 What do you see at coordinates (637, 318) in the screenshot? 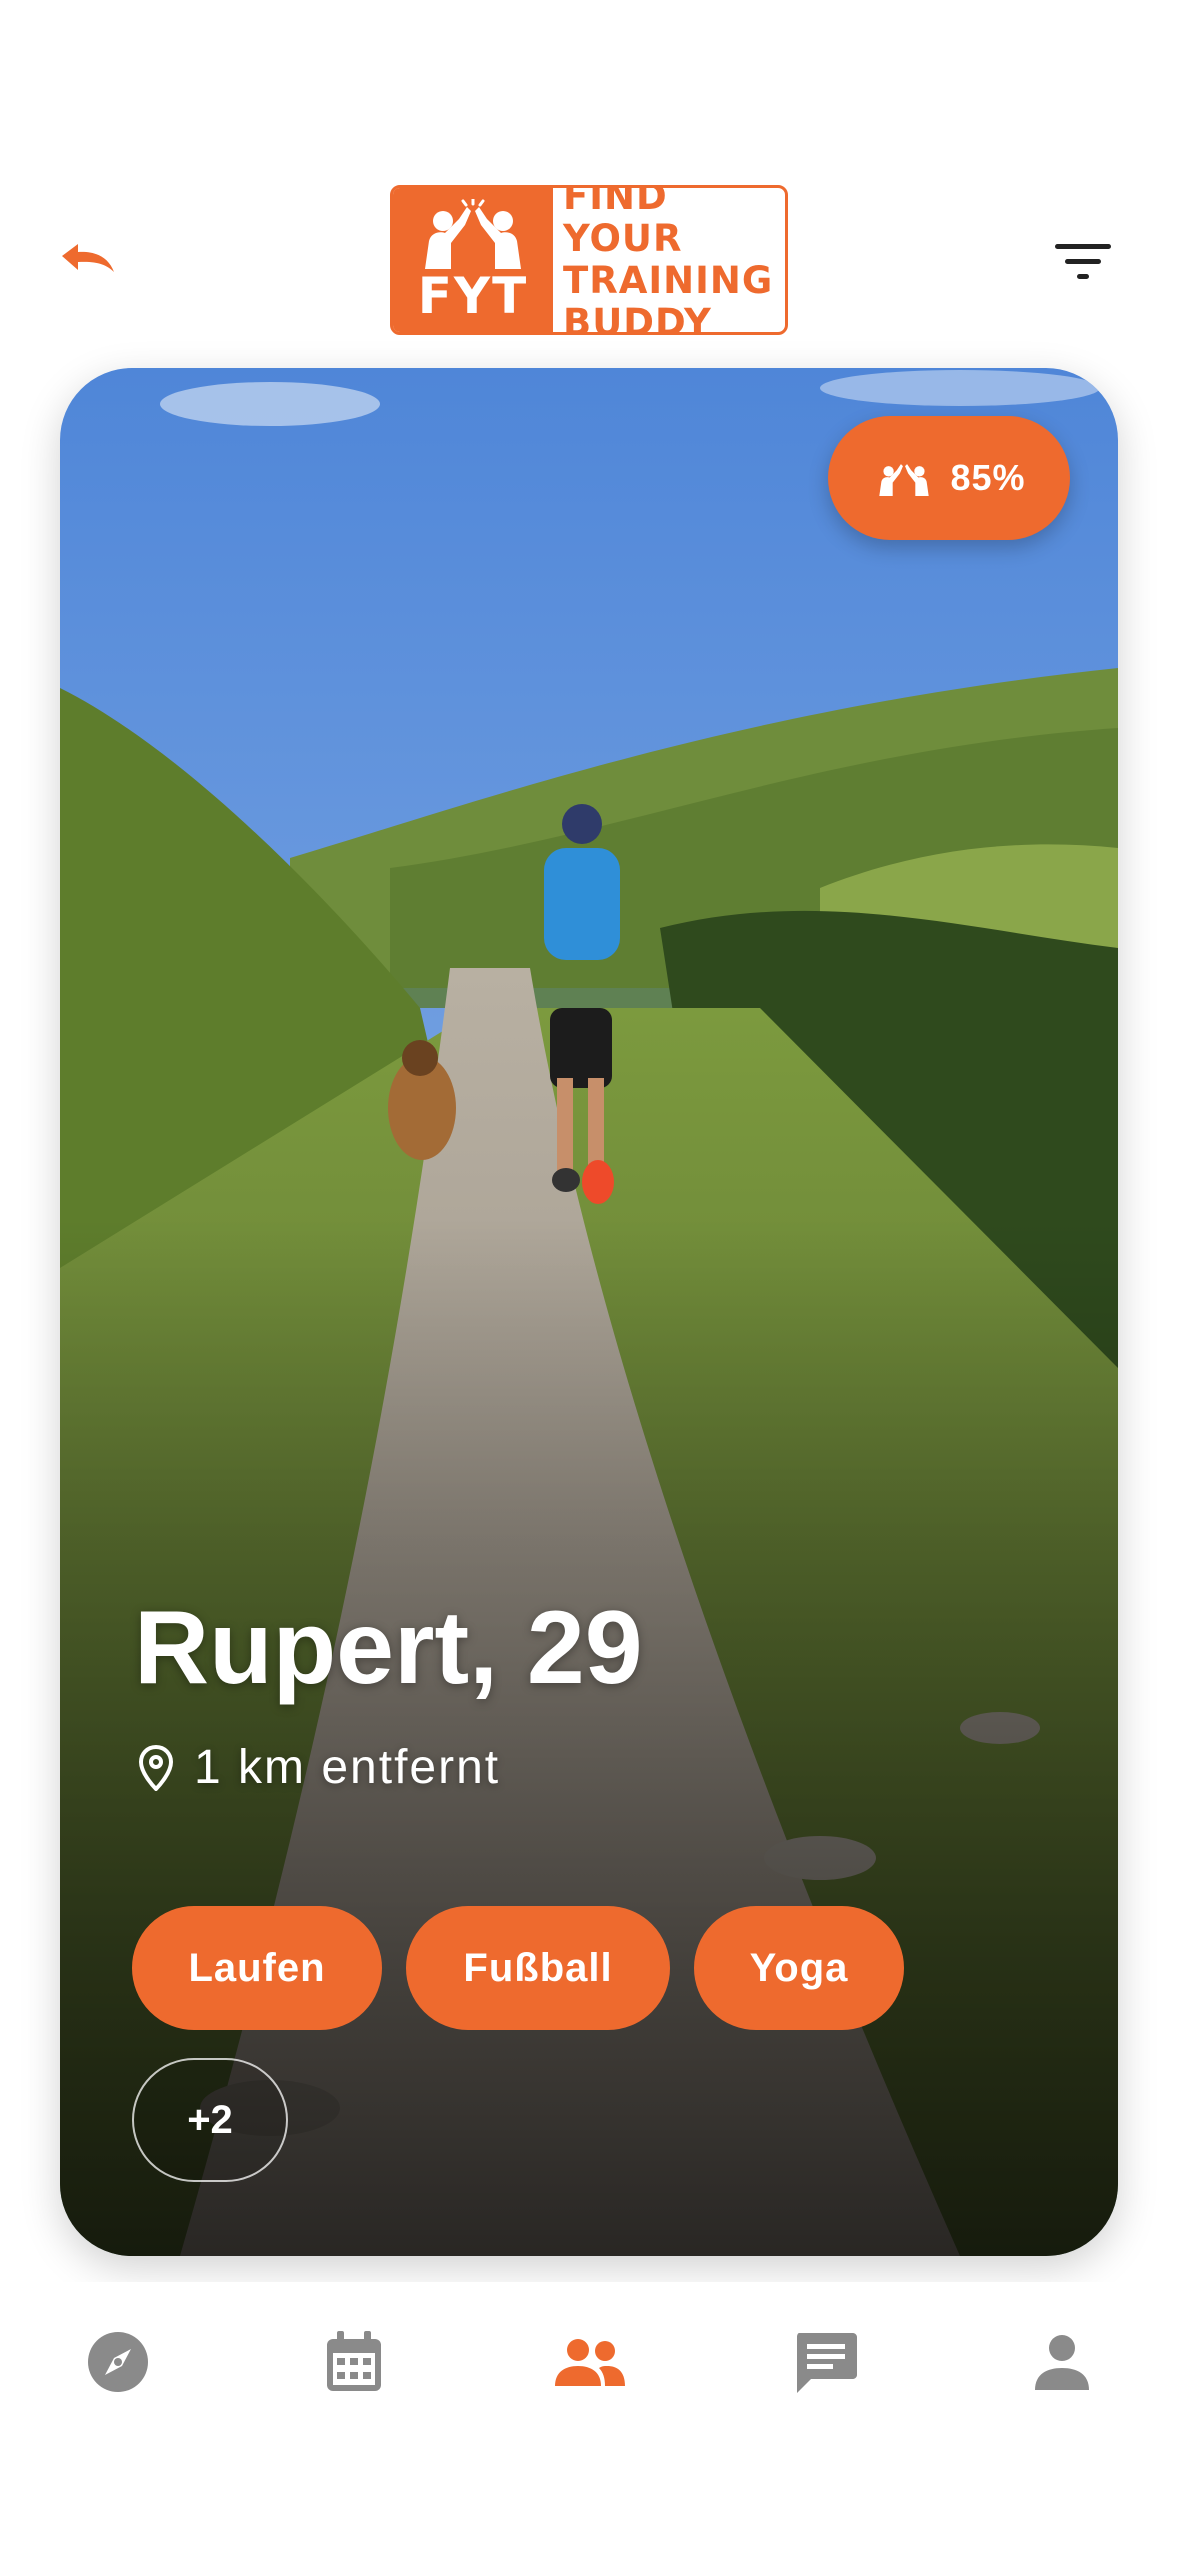
I see `logo-line-3: BUDDY` at bounding box center [637, 318].